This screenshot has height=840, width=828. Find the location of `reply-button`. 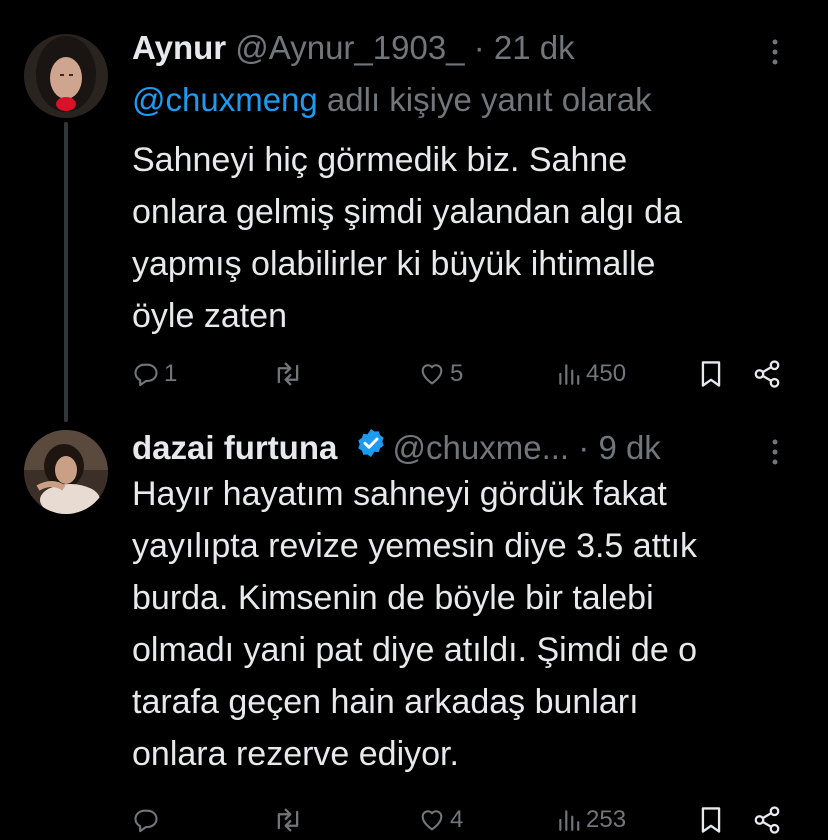

reply-button is located at coordinates (146, 820).